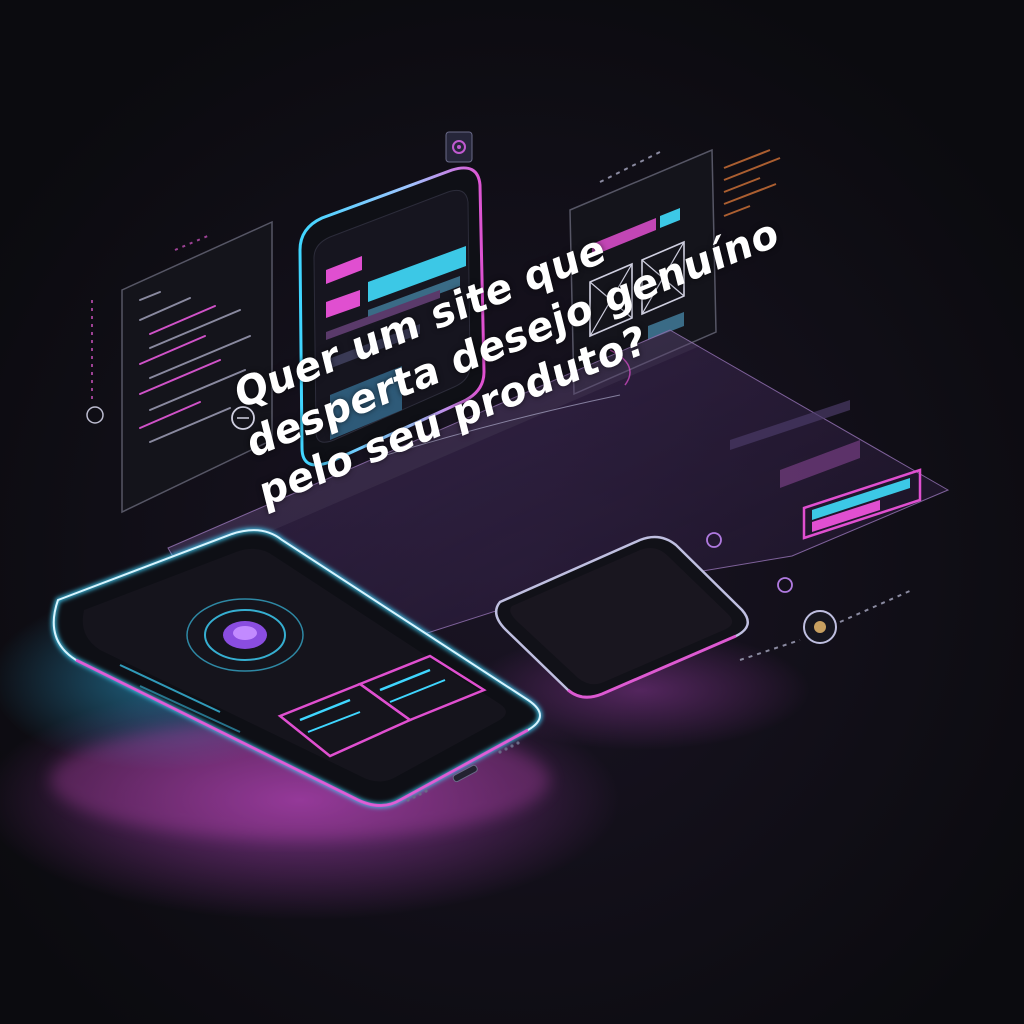  Describe the element at coordinates (245, 635) in the screenshot. I see `target-icon` at that location.